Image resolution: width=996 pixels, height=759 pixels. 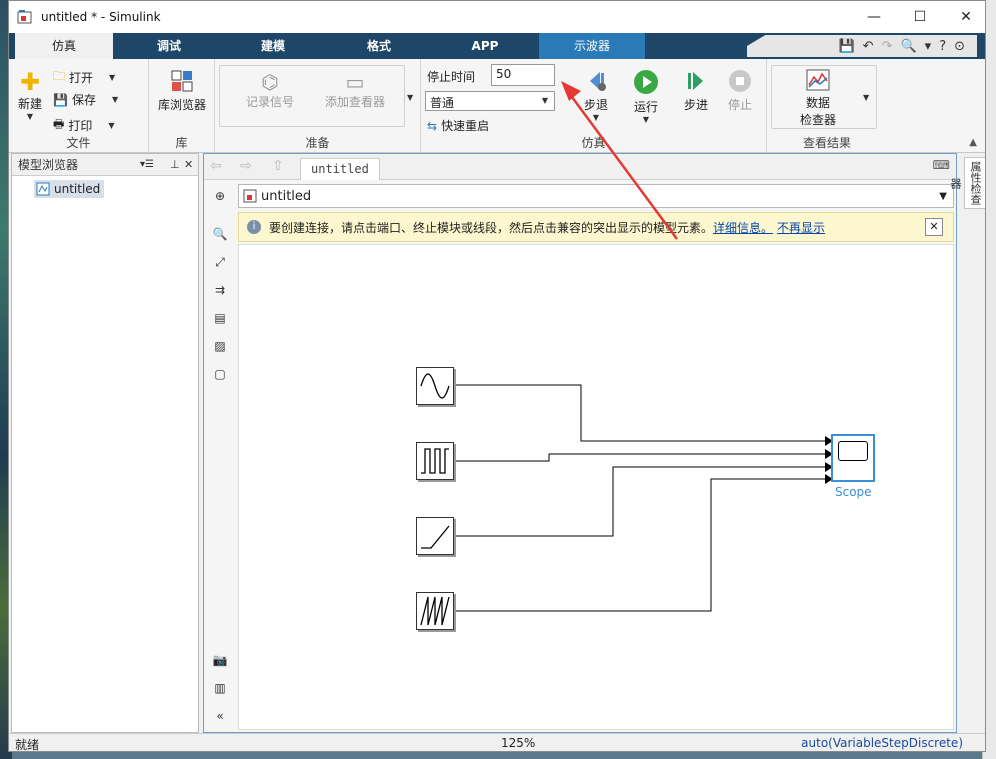 I want to click on tab-modeling: 建模, so click(x=273, y=46).